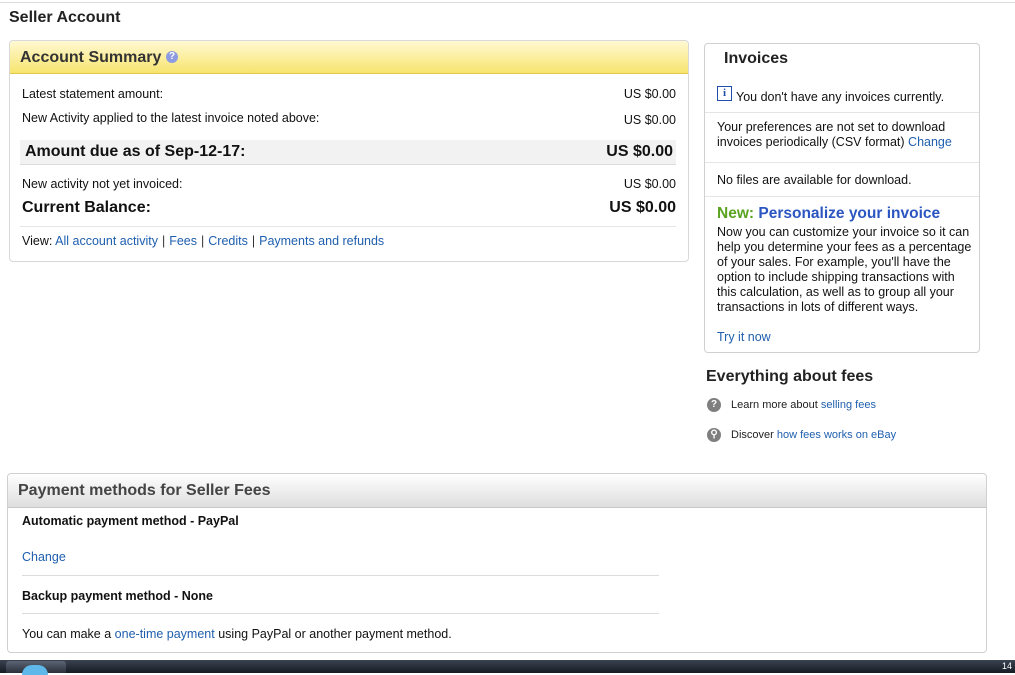  I want to click on try-it-now-link: Try it now, so click(744, 337).